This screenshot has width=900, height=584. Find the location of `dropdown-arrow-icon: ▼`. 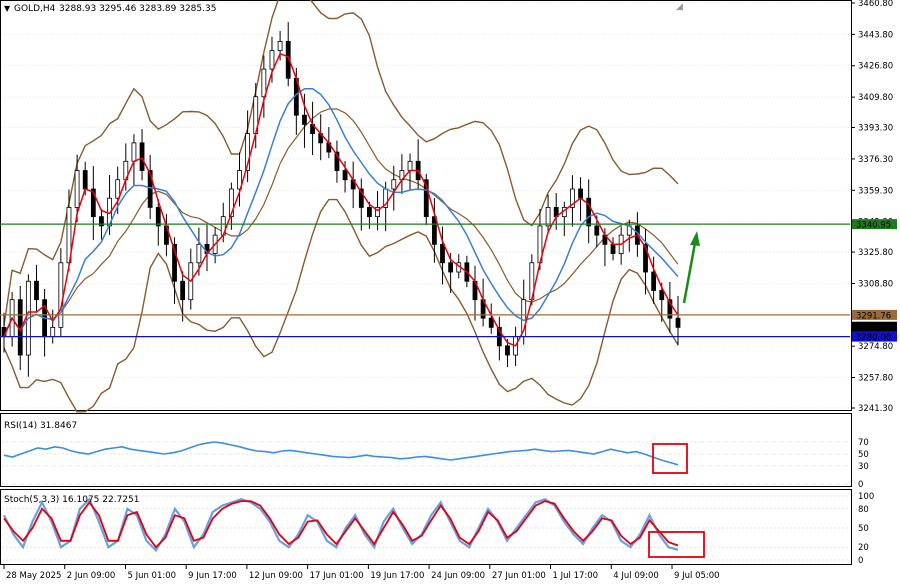

dropdown-arrow-icon: ▼ is located at coordinates (7, 8).